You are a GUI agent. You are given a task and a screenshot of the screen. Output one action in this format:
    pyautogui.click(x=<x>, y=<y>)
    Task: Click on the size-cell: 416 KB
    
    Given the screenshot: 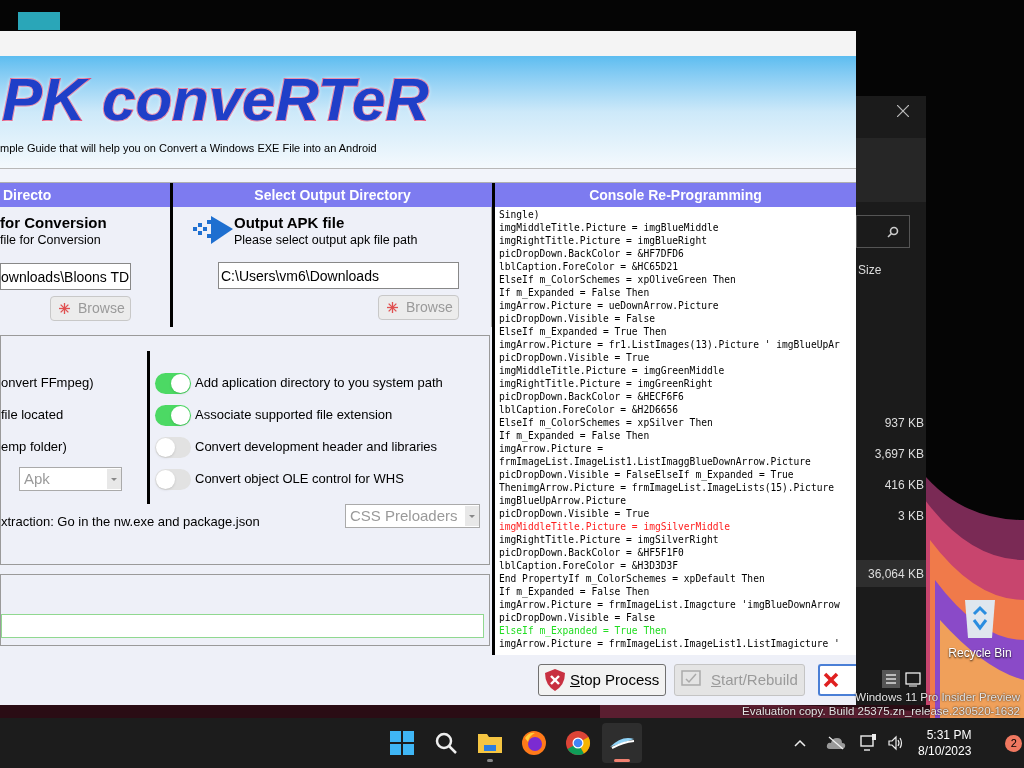 What is the action you would take?
    pyautogui.click(x=891, y=484)
    